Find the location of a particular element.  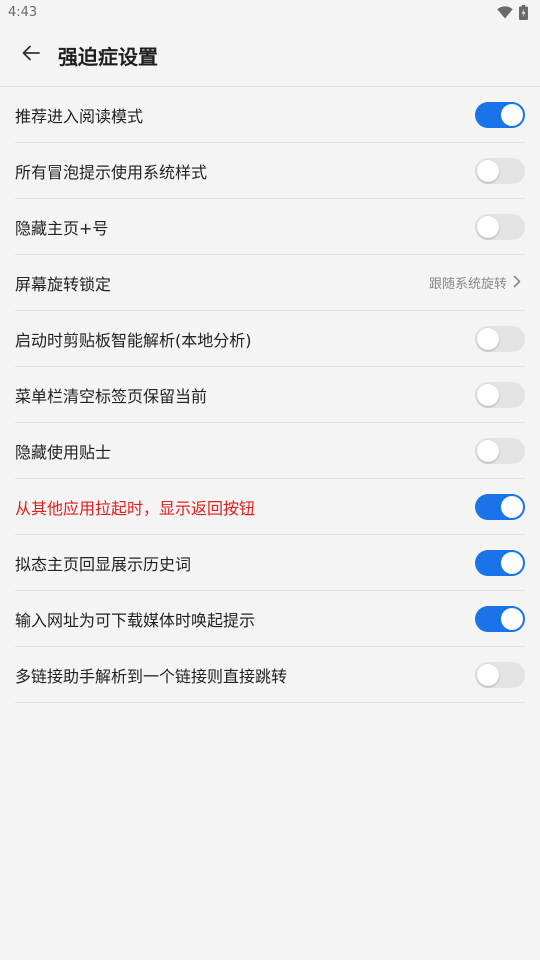

setting-row-hide-tips: 隐藏使用贴士 is located at coordinates (270, 451).